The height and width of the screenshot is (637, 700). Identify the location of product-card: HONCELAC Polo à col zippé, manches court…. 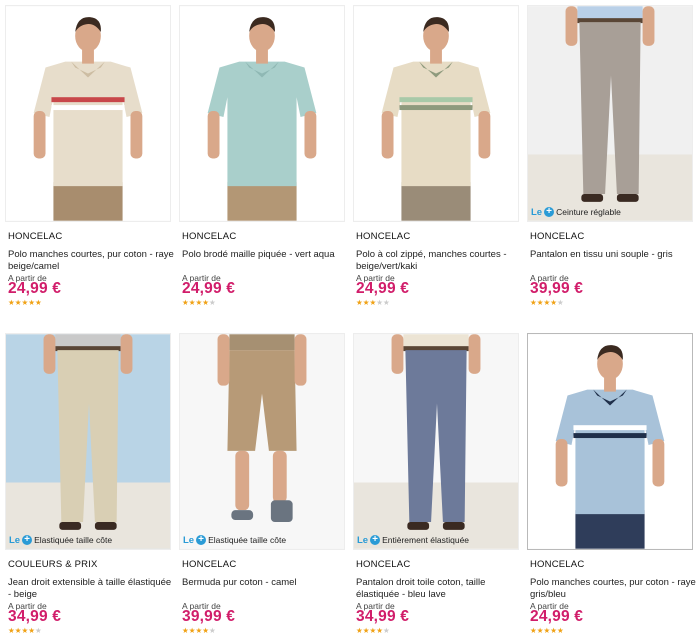
(437, 156).